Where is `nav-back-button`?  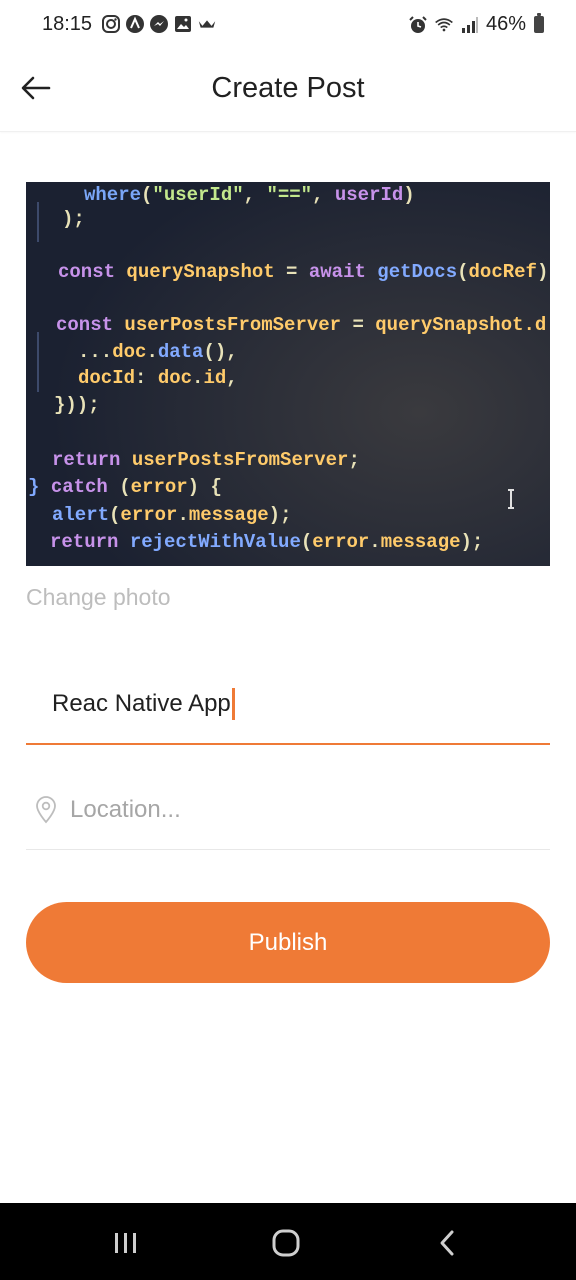
nav-back-button is located at coordinates (448, 1243).